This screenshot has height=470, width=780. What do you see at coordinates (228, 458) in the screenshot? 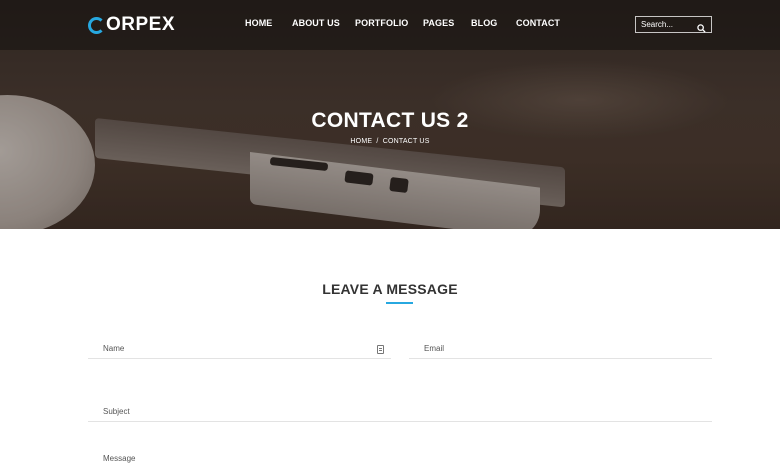
I see `message-input` at bounding box center [228, 458].